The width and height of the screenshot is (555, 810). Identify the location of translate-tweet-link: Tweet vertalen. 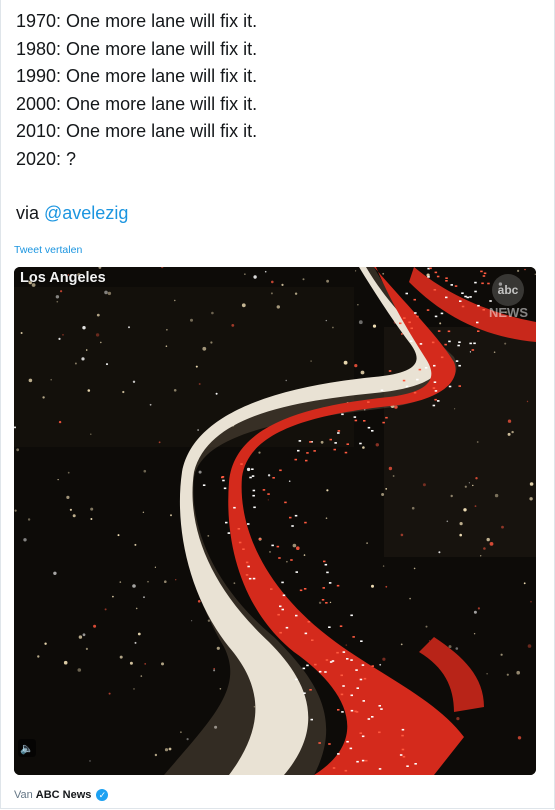
(48, 250).